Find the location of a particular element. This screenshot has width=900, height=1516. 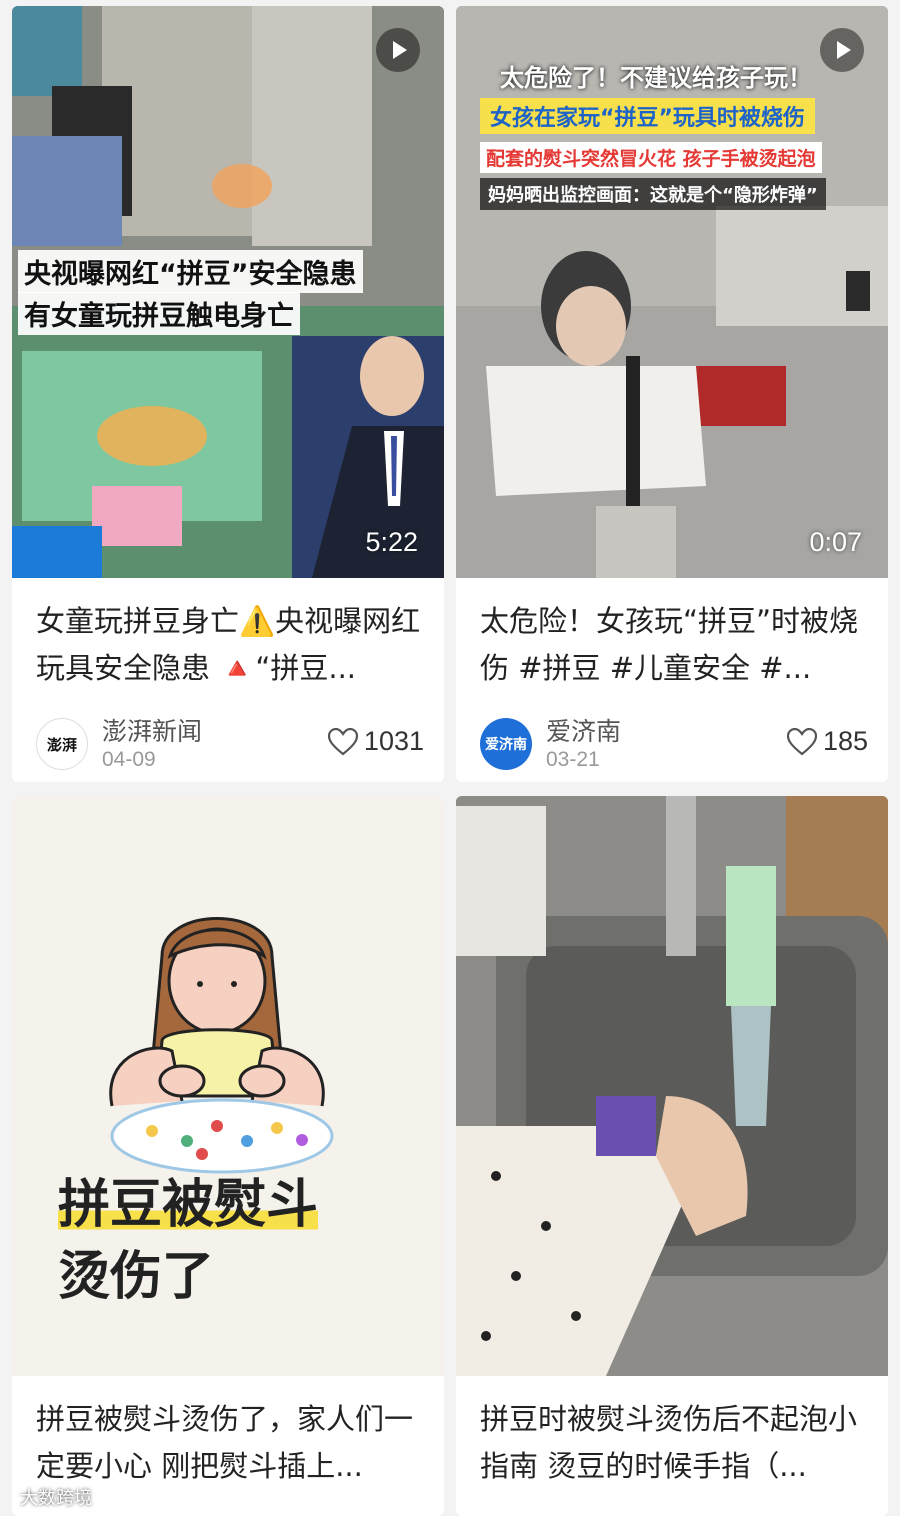

overlay-subheadline: 配套的熨斗突然冒火花 孩子手被烫起泡 is located at coordinates (651, 157).